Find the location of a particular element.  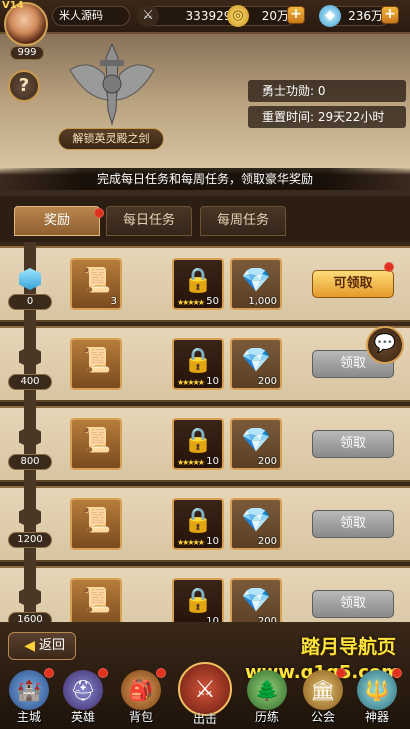

locked-chest-reward-item: 🔒 ★★★★★ 50 is located at coordinates (198, 284).